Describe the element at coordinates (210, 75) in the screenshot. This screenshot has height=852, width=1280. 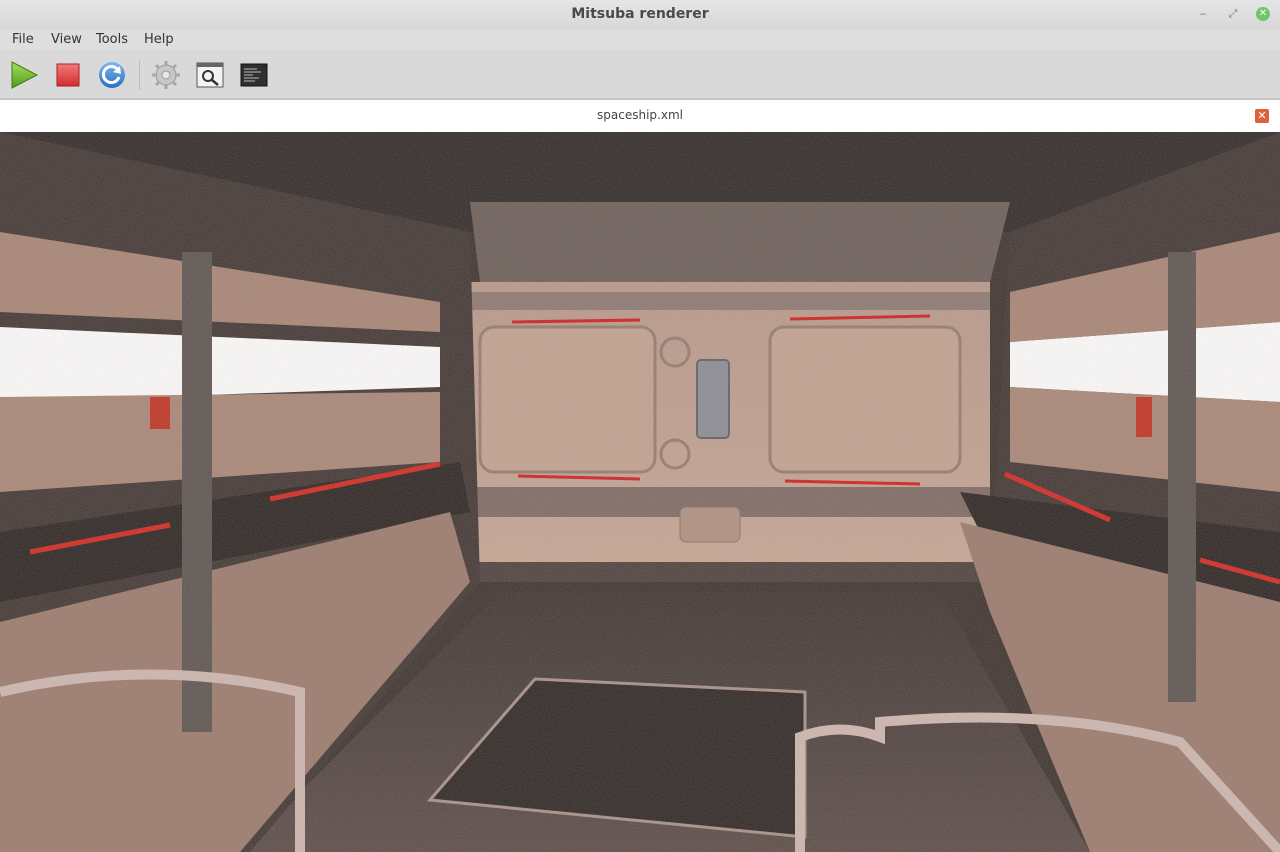
I see `preview-magnifier-icon` at that location.